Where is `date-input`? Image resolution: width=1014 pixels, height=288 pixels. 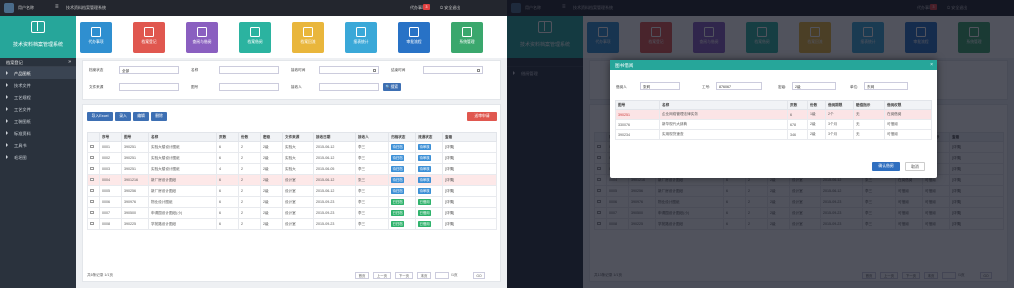 date-input is located at coordinates (349, 70).